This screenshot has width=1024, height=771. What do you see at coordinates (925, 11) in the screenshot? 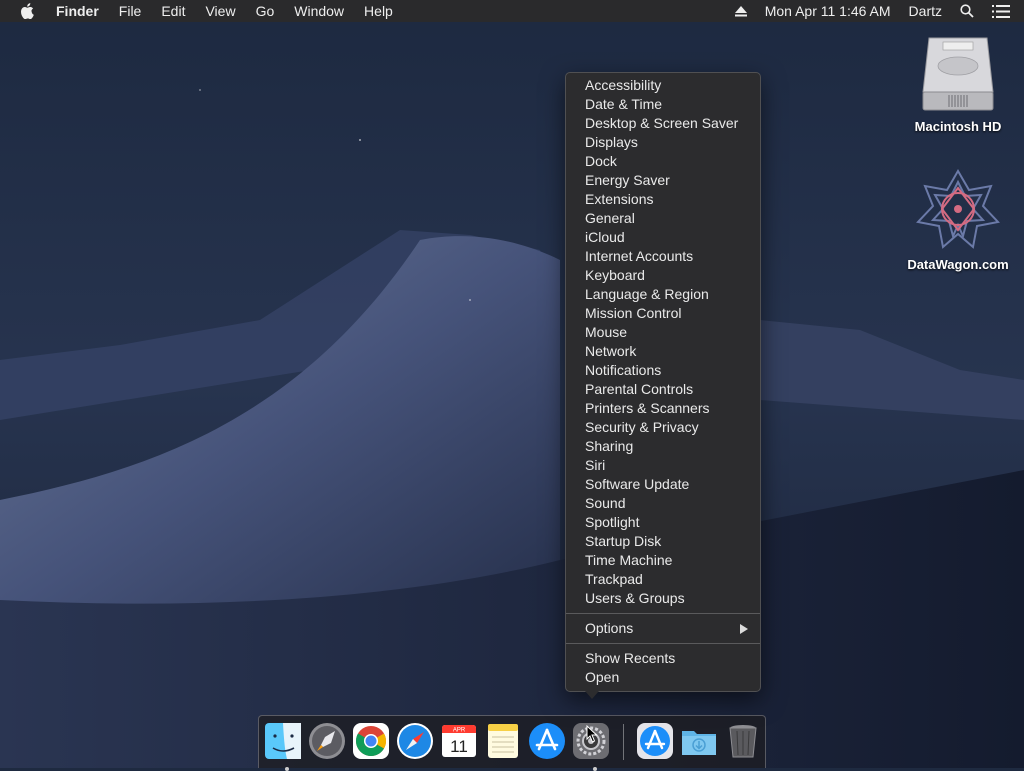
I see `user-name: Dartz` at bounding box center [925, 11].